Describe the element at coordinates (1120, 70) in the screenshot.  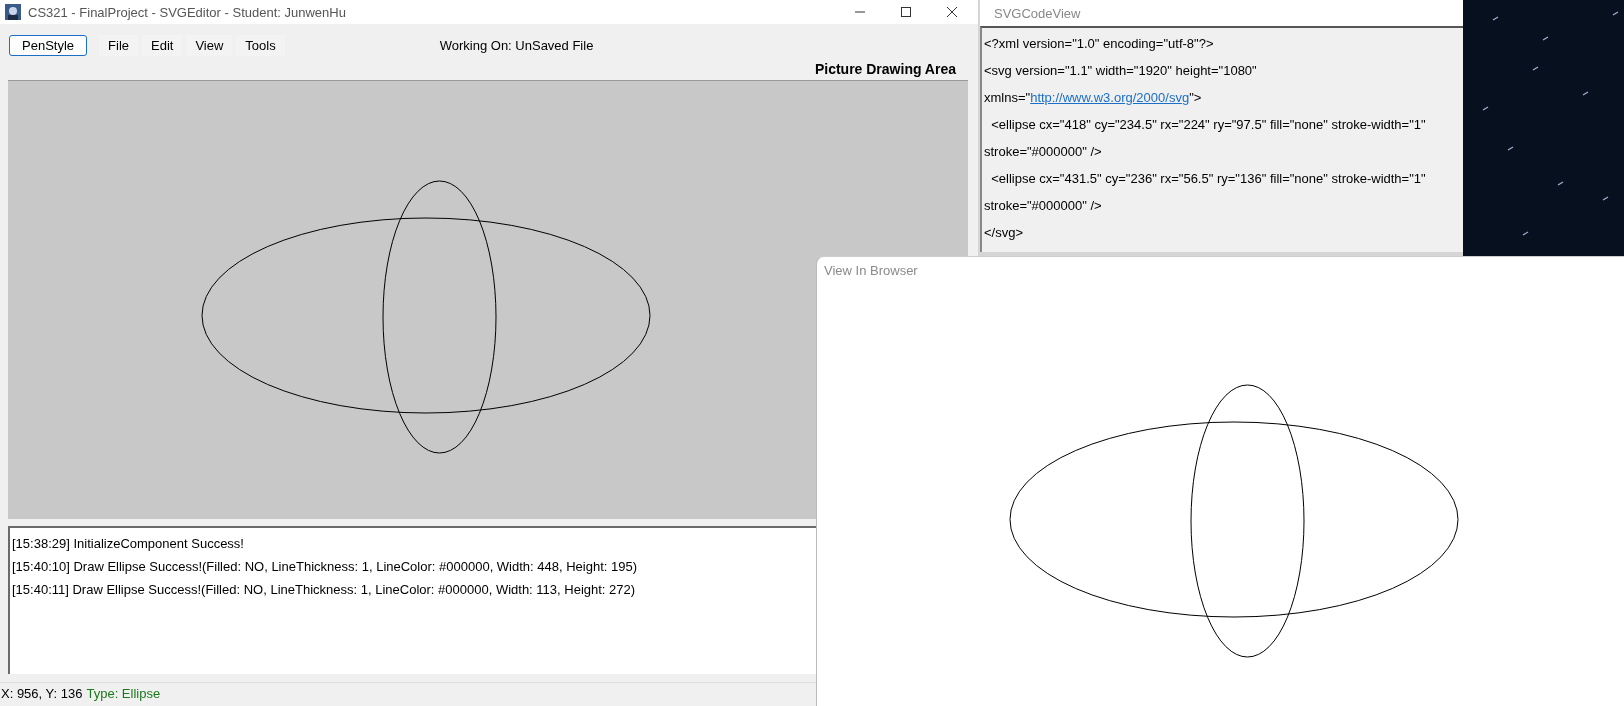
I see `code-line: <svg version="1.1" width="1920" height="1080"` at that location.